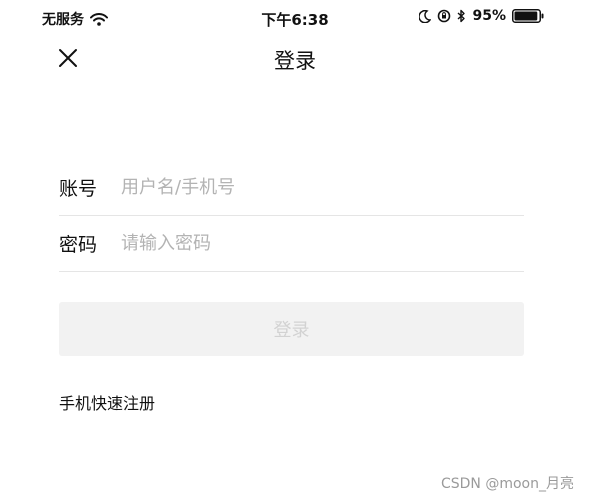  I want to click on orientation-lock-icon, so click(444, 16).